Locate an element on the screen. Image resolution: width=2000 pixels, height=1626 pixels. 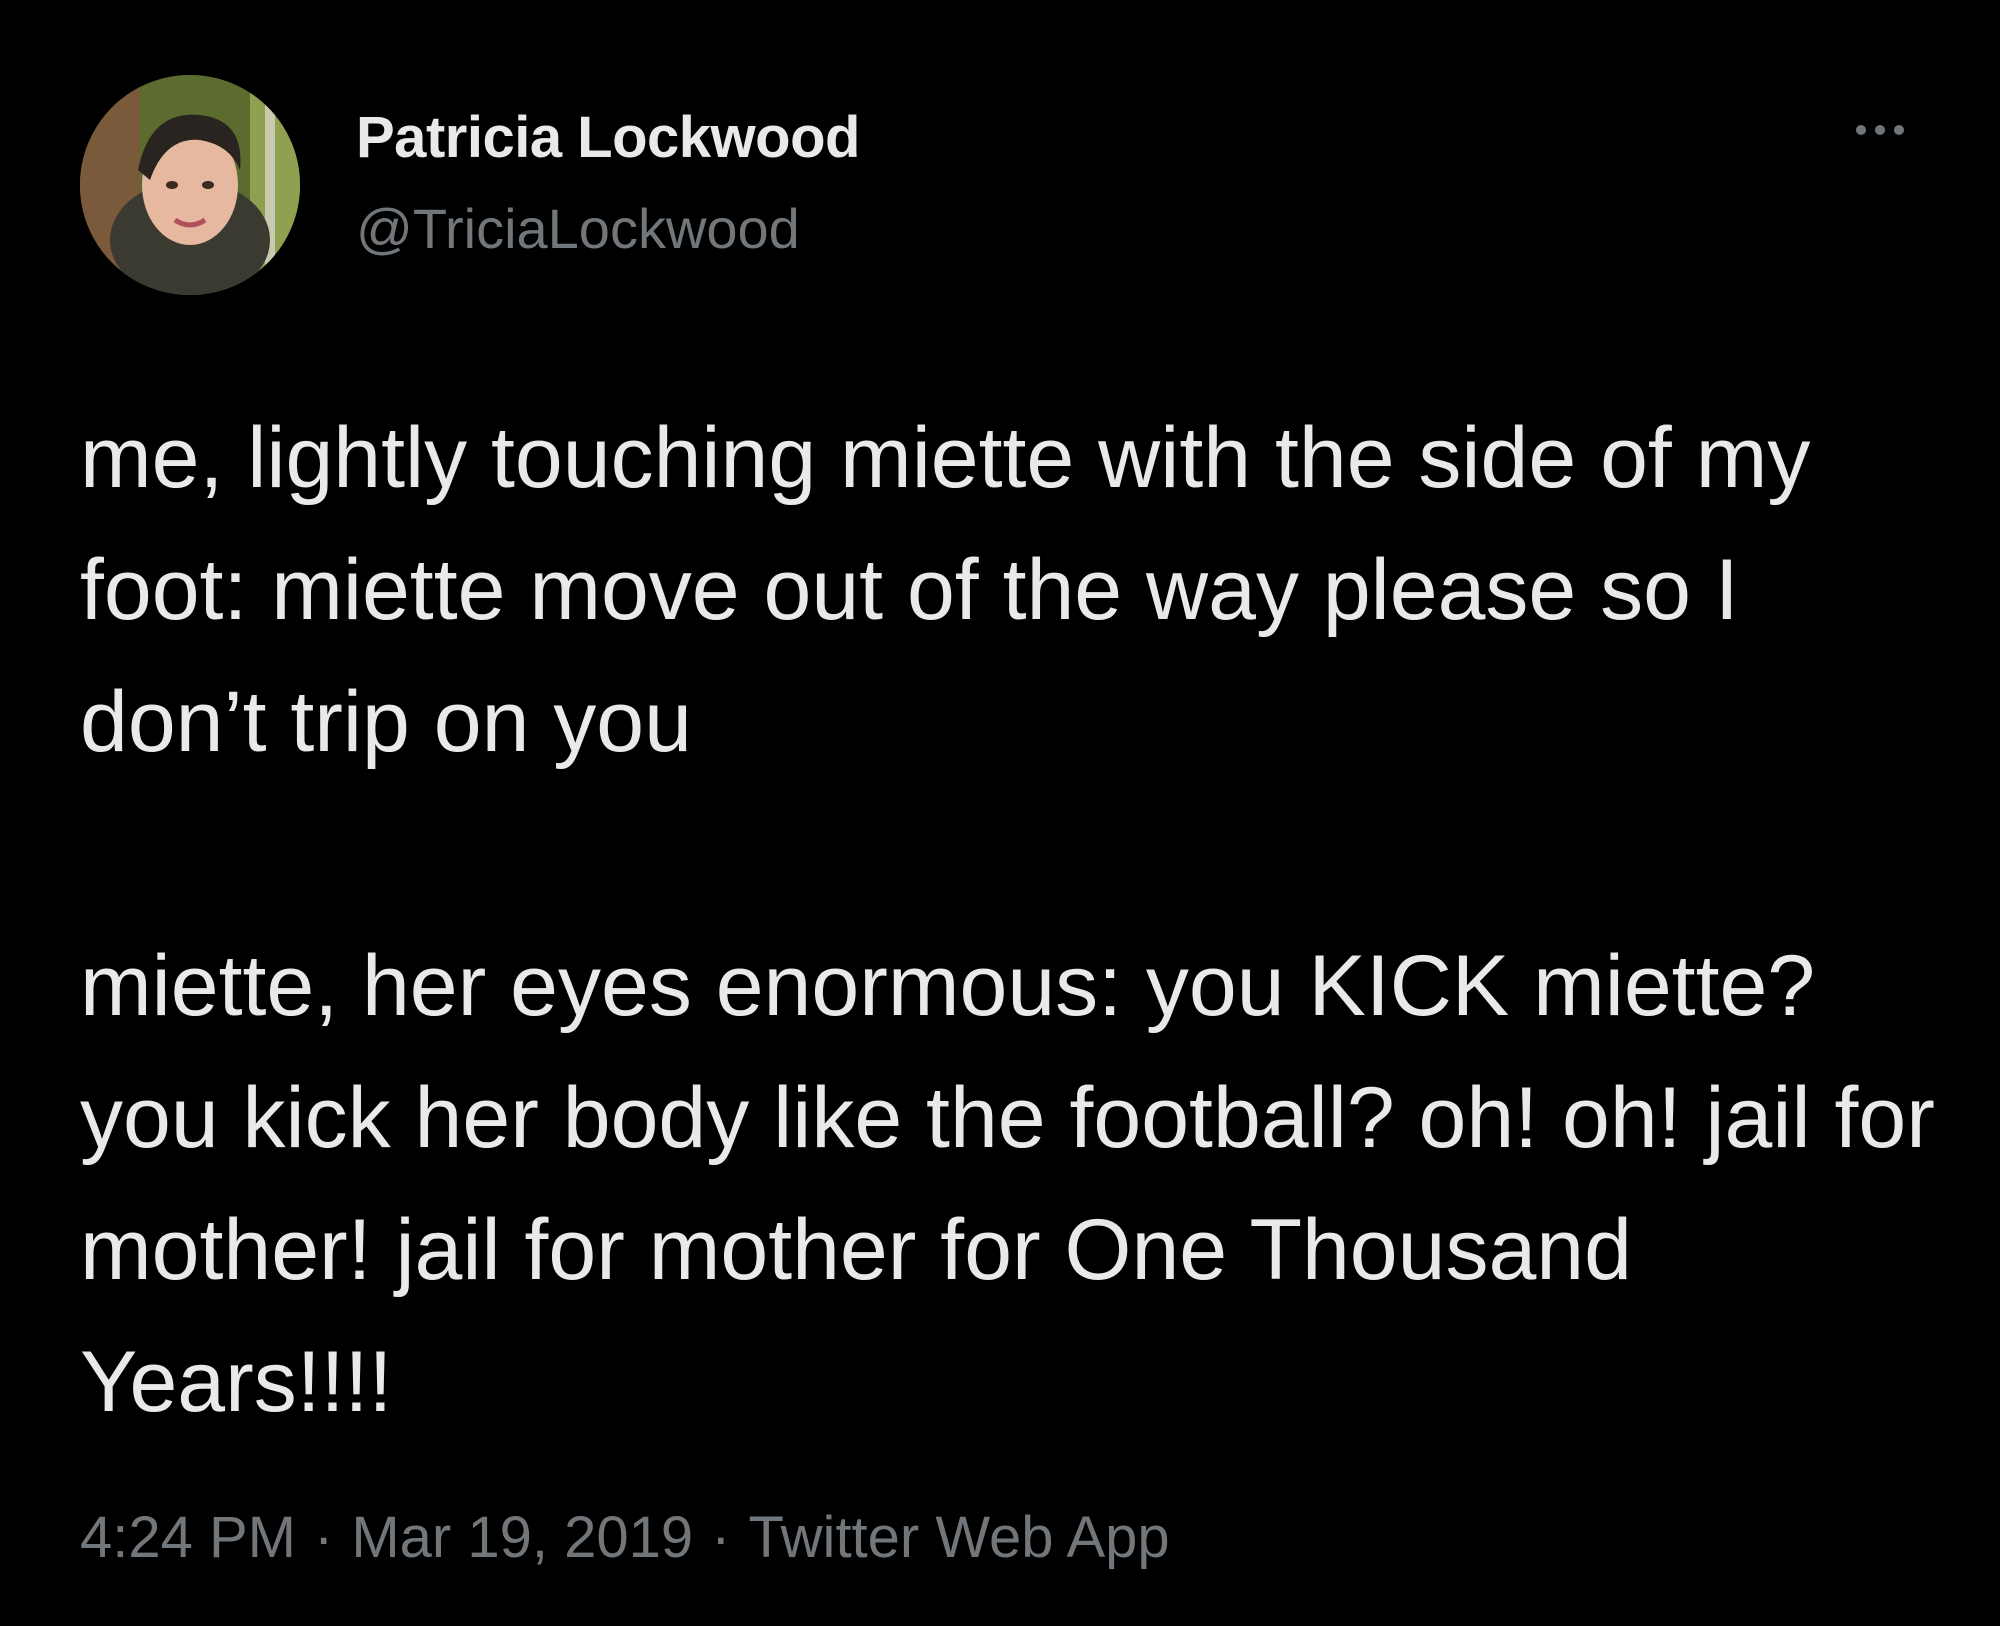
avatar-photo is located at coordinates (190, 185).